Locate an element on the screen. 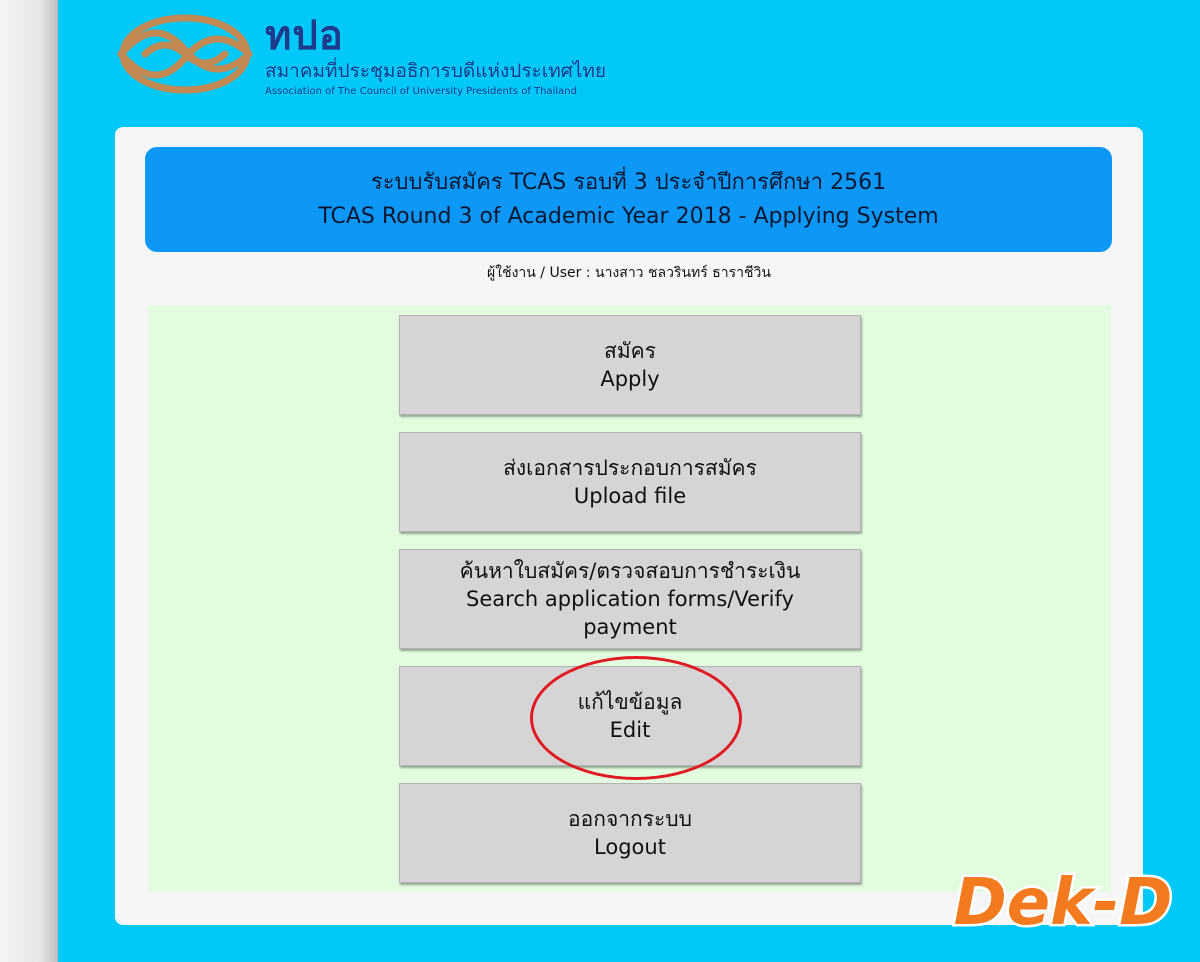 Image resolution: width=1200 pixels, height=962 pixels. edit-label-thai: แก้ไขข้อมูล is located at coordinates (630, 702).